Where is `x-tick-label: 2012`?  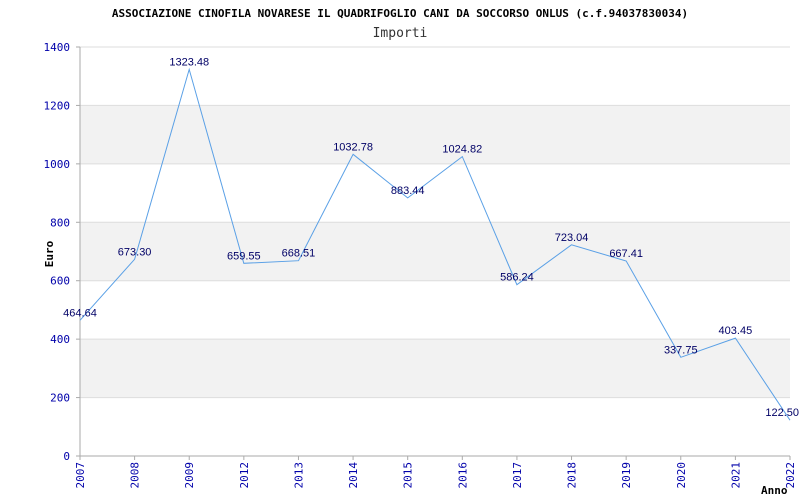
x-tick-label: 2012 is located at coordinates (244, 475).